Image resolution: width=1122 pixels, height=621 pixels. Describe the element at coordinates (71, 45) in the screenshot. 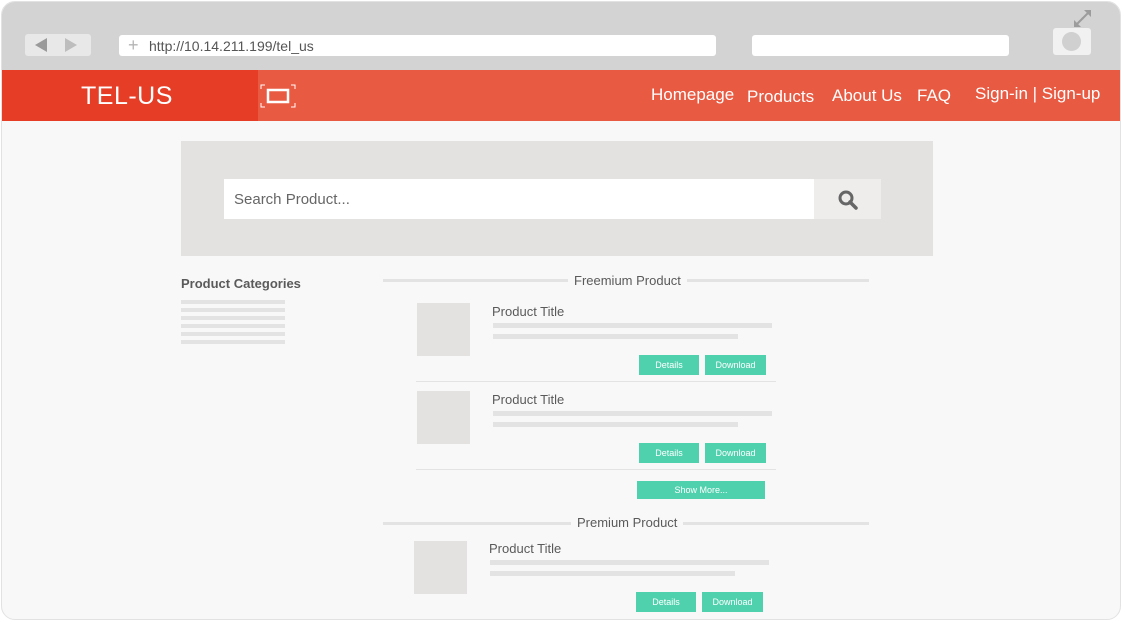

I see `forward-arrow-icon` at that location.